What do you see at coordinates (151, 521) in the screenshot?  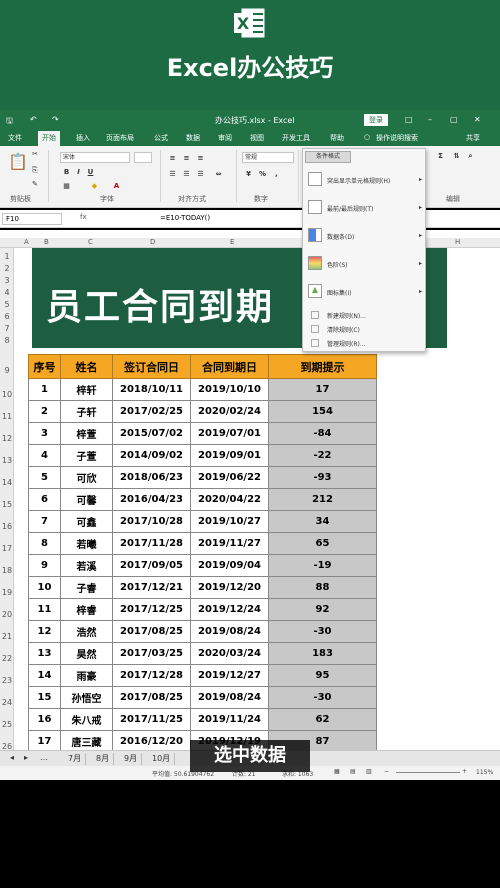 I see `cell-sign-date: 2017/10/28` at bounding box center [151, 521].